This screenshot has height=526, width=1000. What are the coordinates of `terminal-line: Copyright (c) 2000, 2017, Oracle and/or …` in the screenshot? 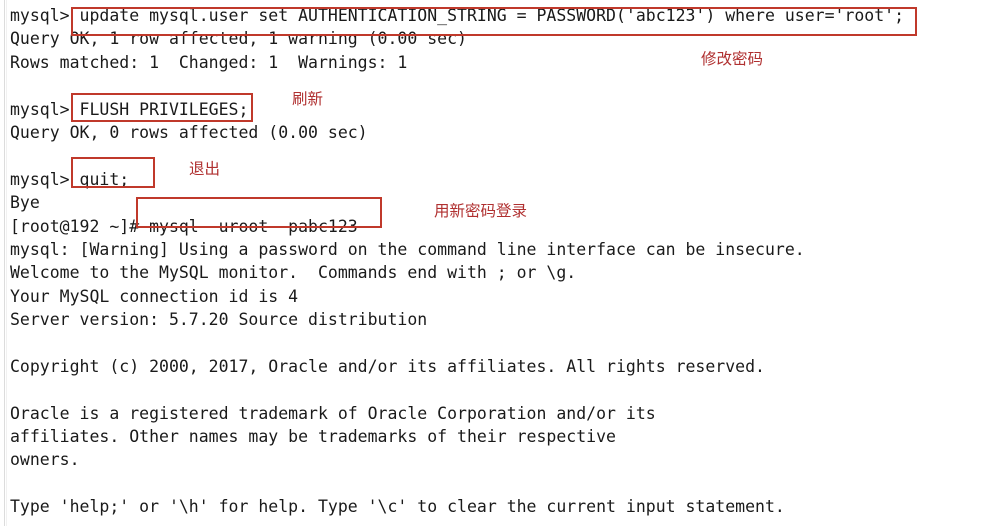 It's located at (387, 366).